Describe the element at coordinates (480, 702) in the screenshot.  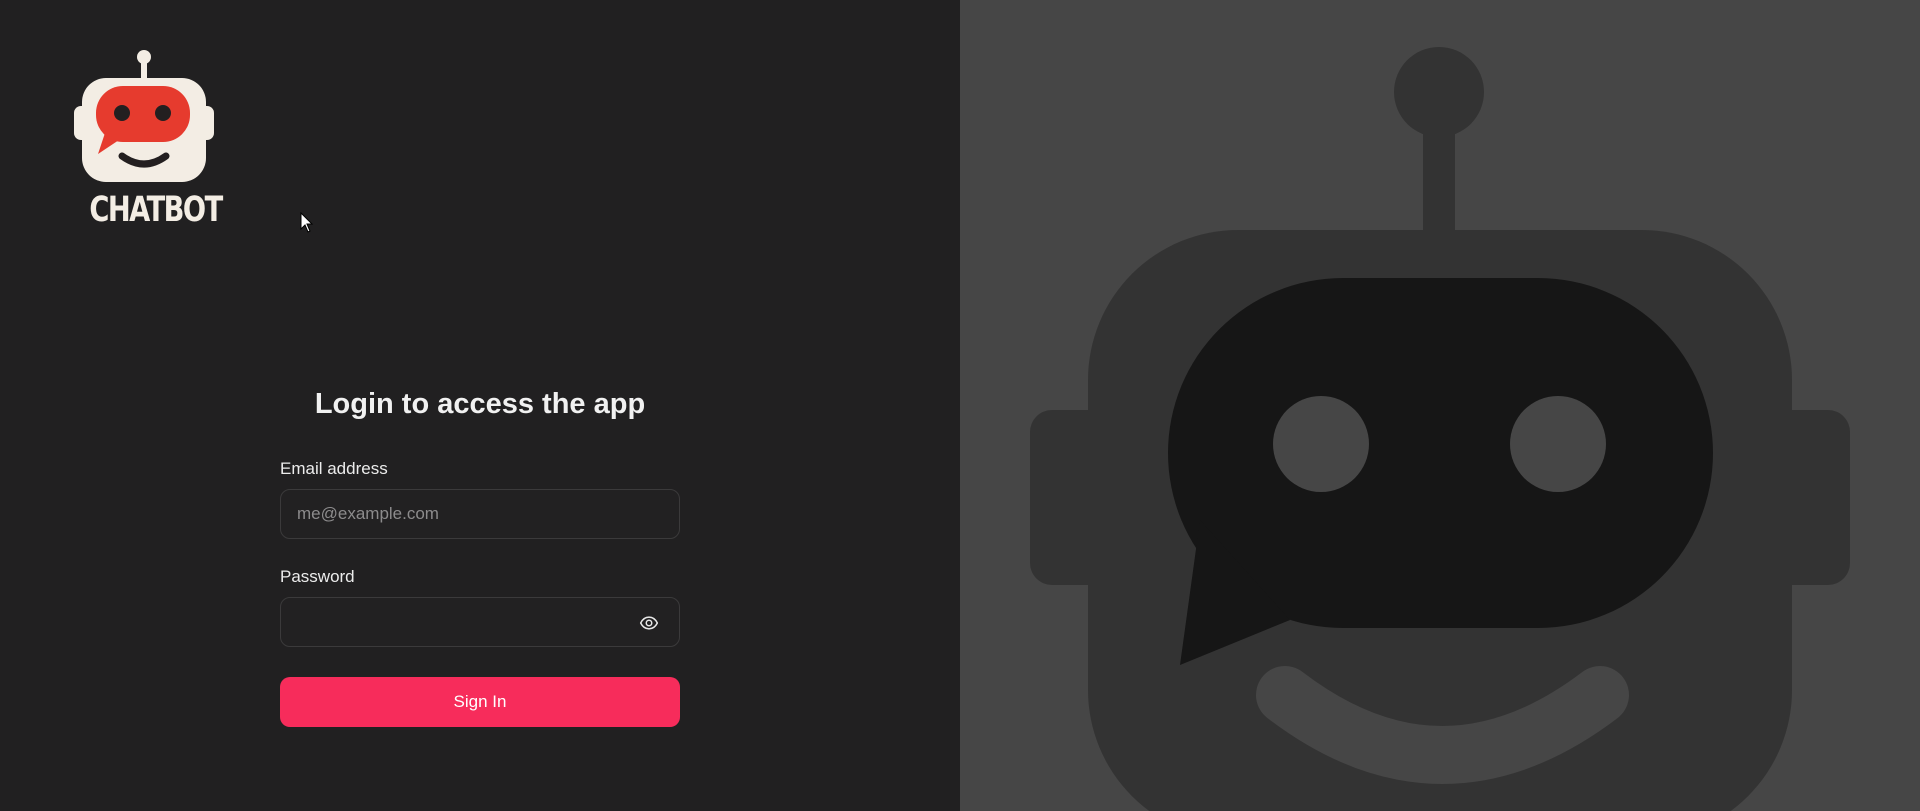
I see `sign-in-button: Sign In` at that location.